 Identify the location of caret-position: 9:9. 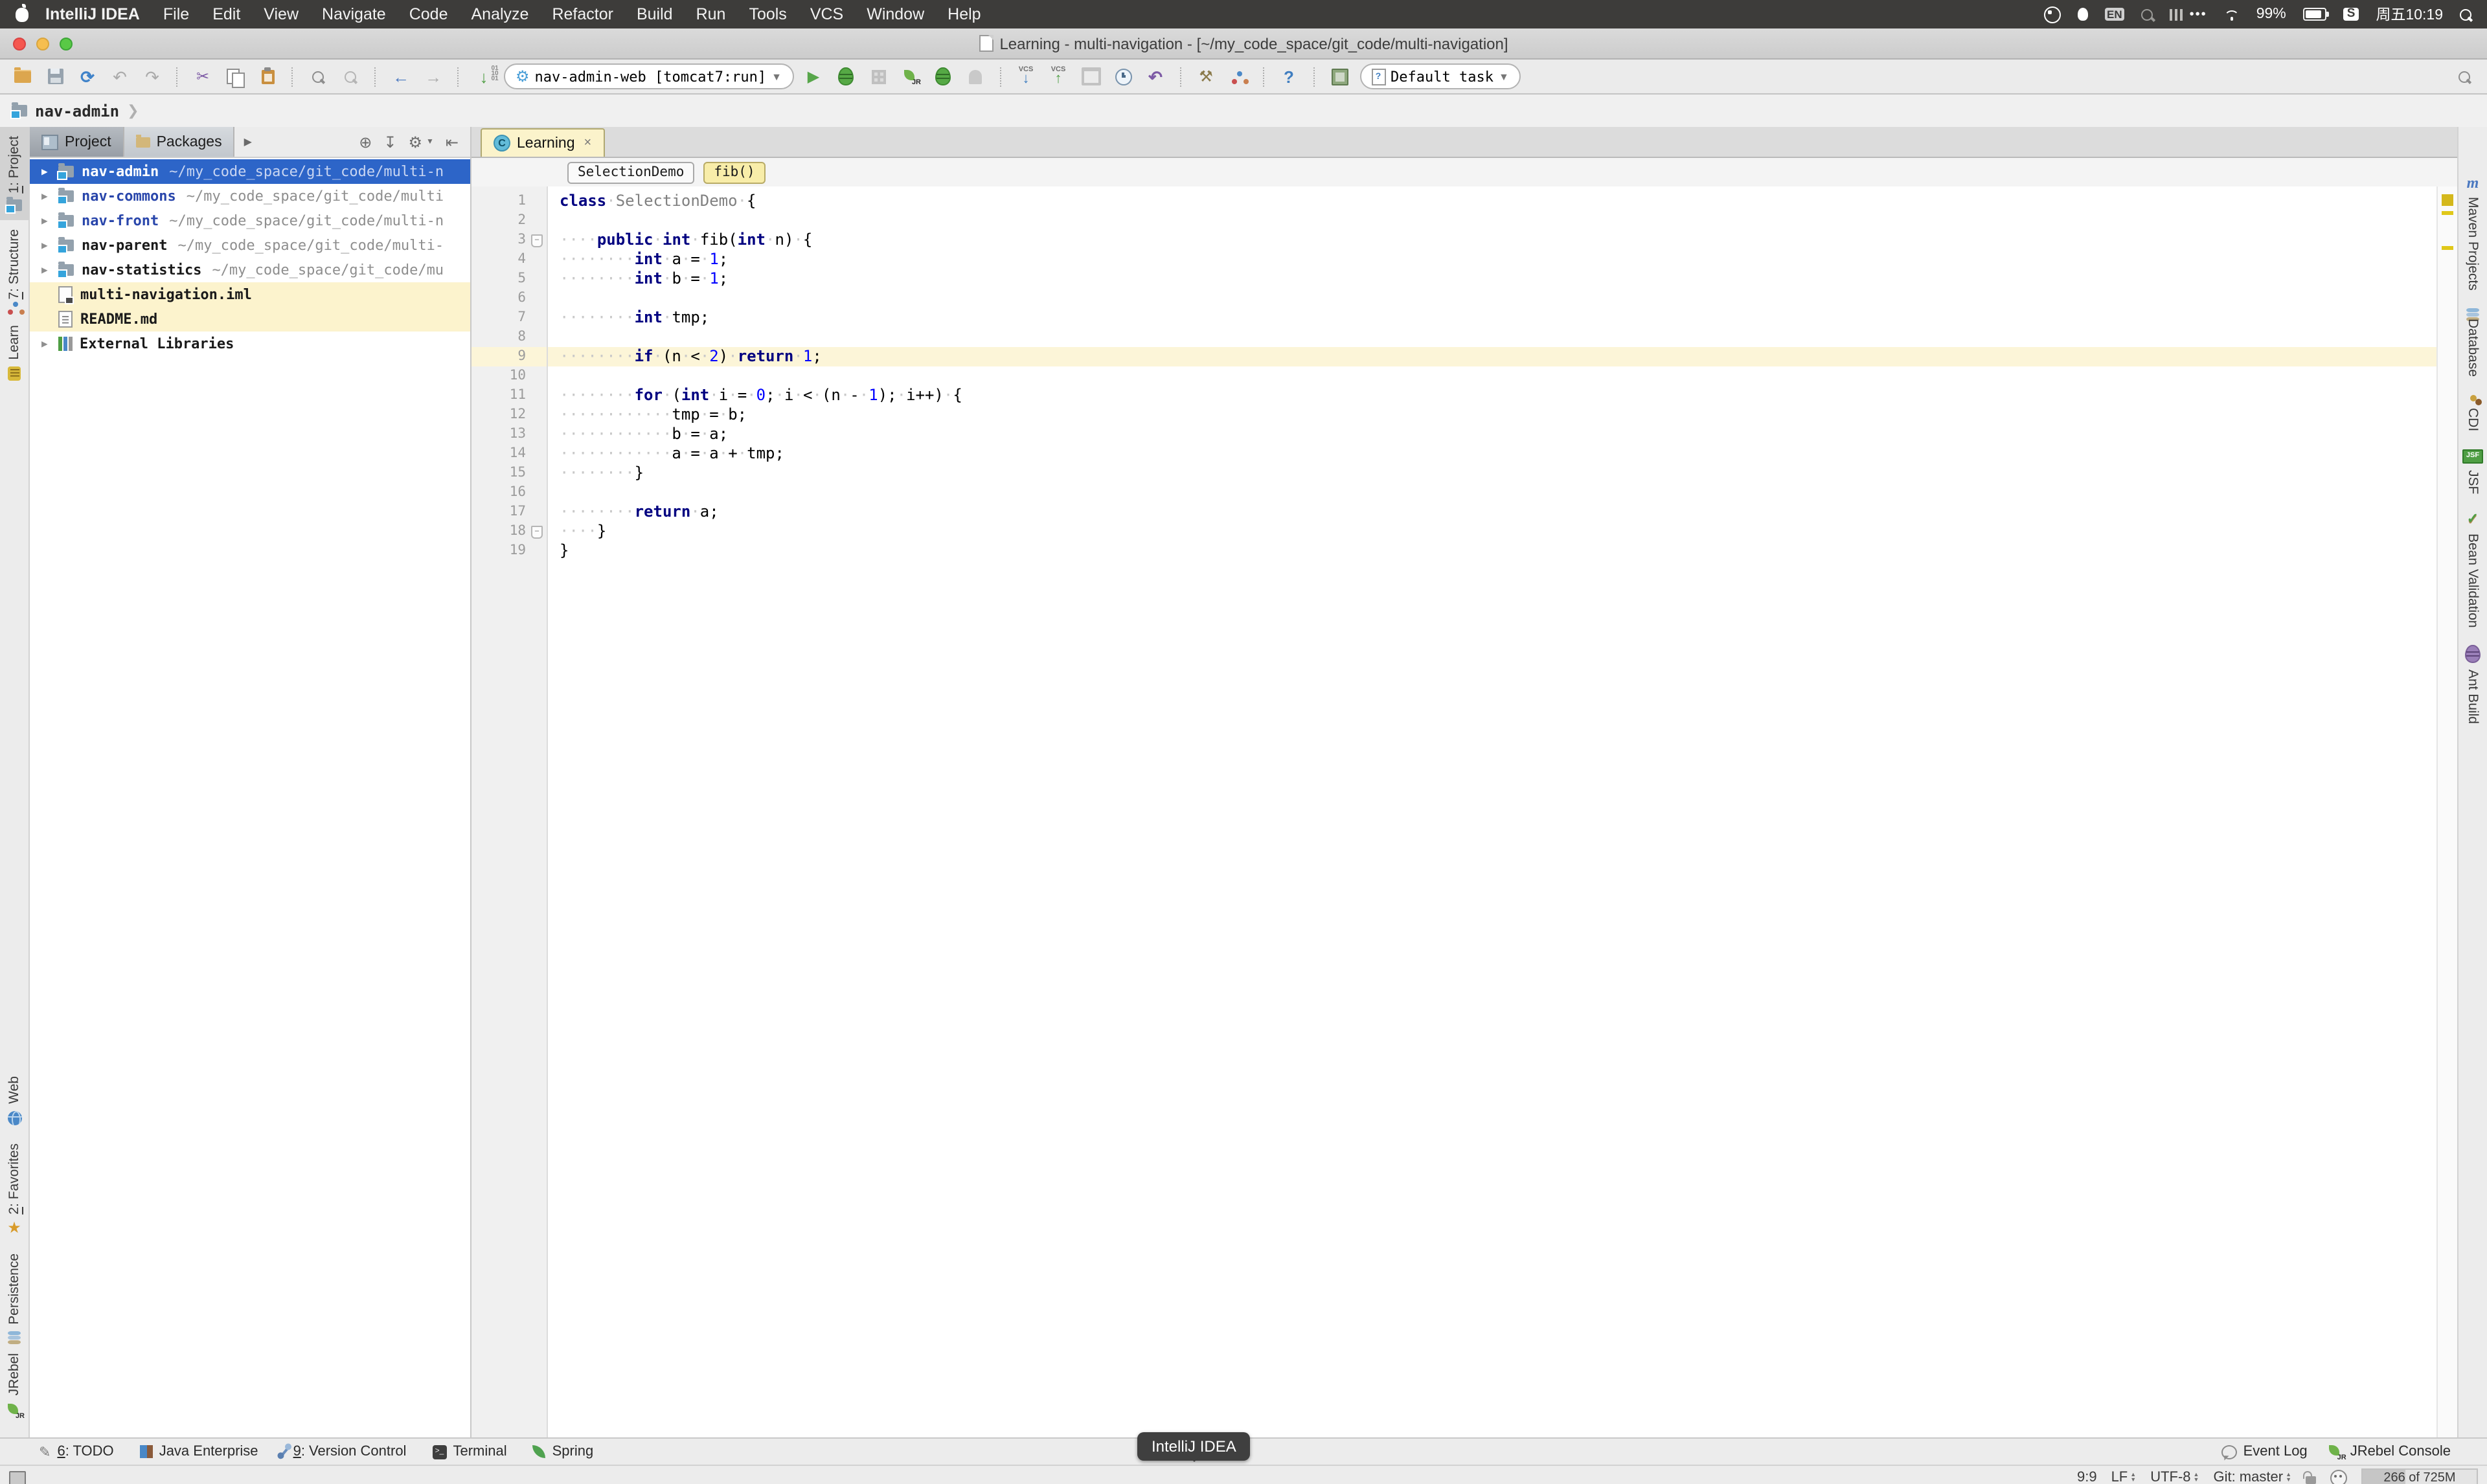
(2087, 1477).